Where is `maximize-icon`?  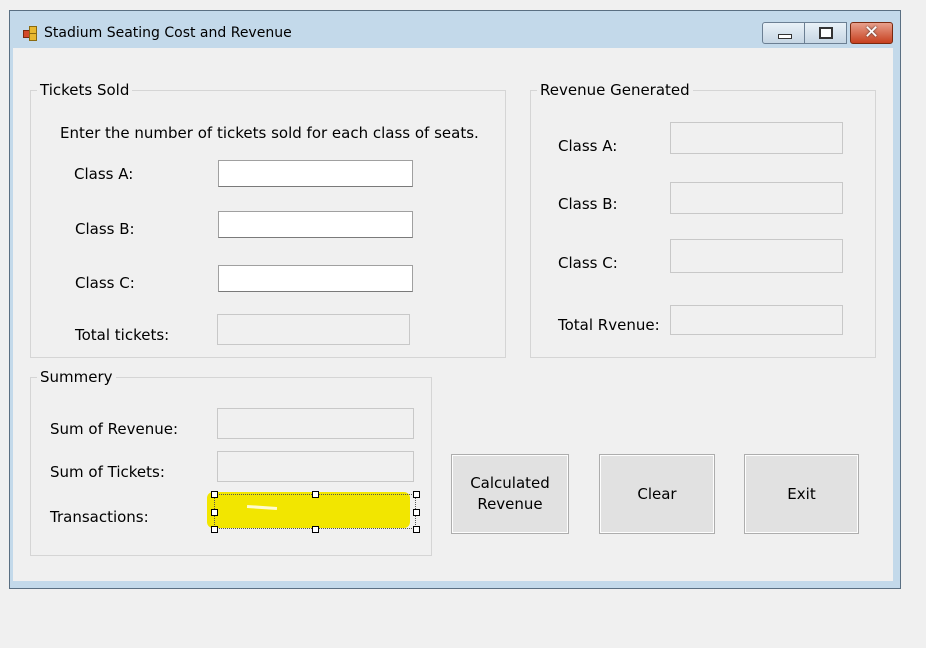
maximize-icon is located at coordinates (826, 33).